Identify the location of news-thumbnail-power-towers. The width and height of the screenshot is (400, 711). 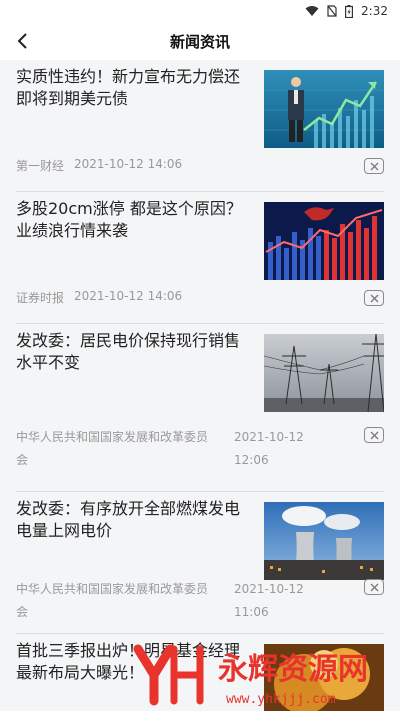
(324, 373).